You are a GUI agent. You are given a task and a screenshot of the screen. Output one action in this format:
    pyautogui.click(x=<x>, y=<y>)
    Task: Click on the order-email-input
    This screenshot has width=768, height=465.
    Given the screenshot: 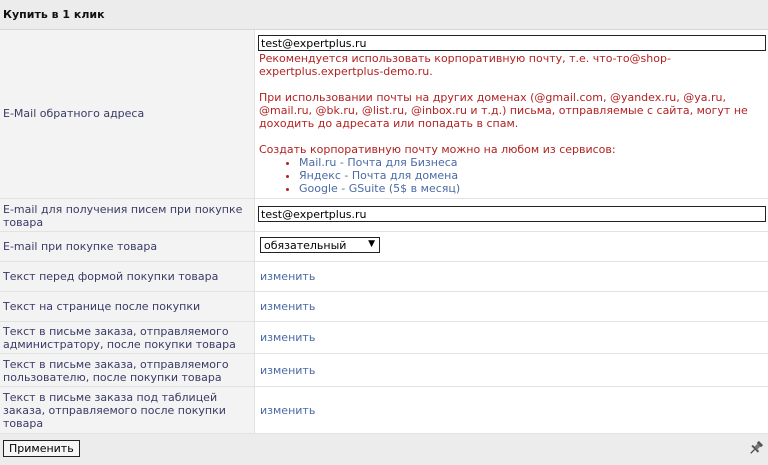 What is the action you would take?
    pyautogui.click(x=512, y=214)
    